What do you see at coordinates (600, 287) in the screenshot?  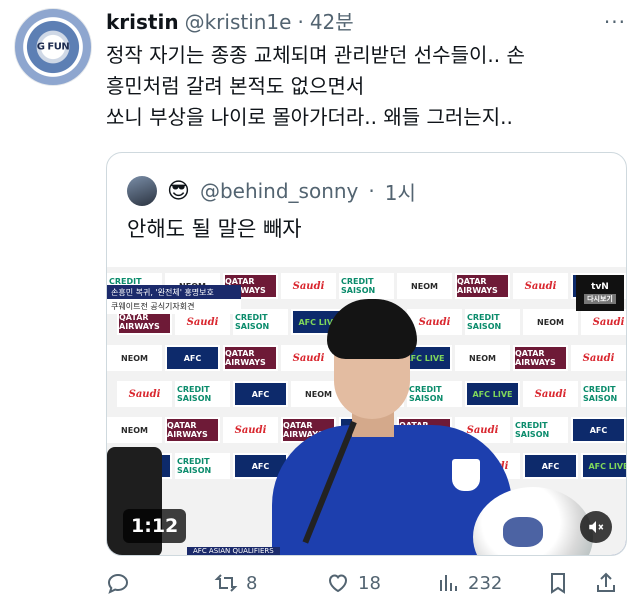 I see `broadcaster-name: tvN` at bounding box center [600, 287].